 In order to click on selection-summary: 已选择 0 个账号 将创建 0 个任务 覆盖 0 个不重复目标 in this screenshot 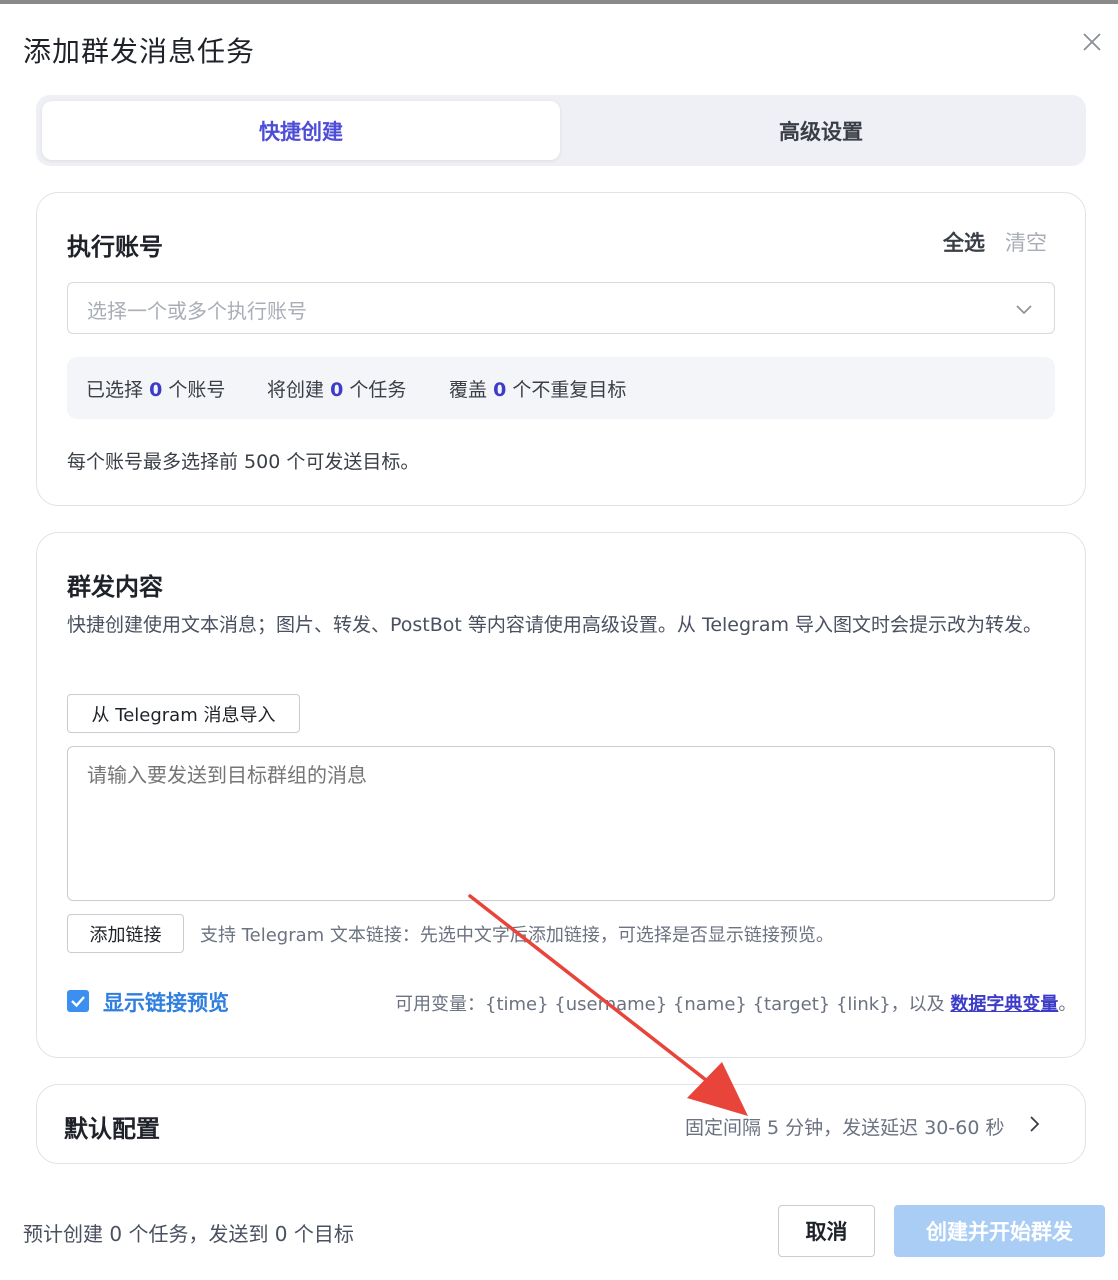, I will do `click(561, 388)`.